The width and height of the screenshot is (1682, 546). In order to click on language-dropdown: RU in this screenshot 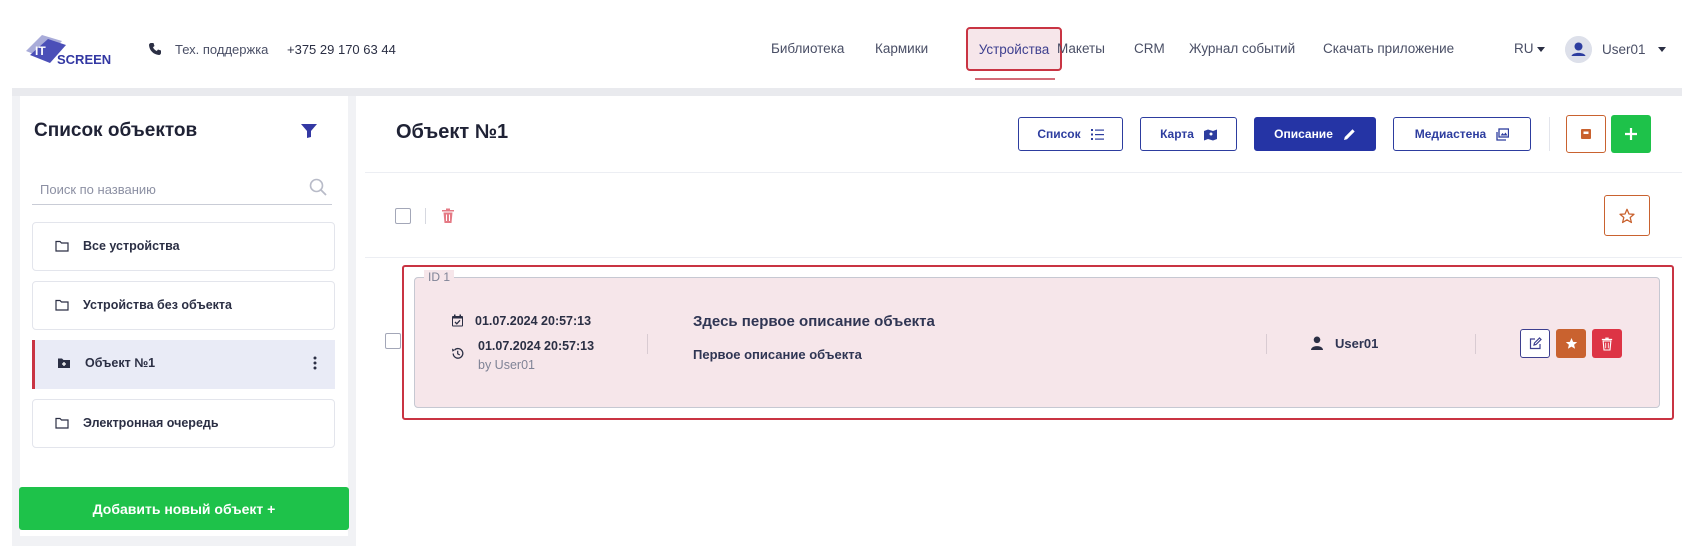, I will do `click(1529, 48)`.